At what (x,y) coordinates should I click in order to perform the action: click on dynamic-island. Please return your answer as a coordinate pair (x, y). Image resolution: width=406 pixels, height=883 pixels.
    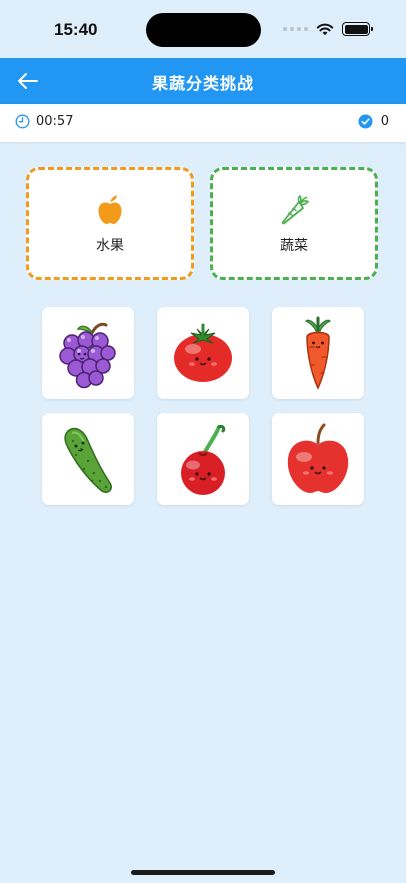
    Looking at the image, I should click on (203, 30).